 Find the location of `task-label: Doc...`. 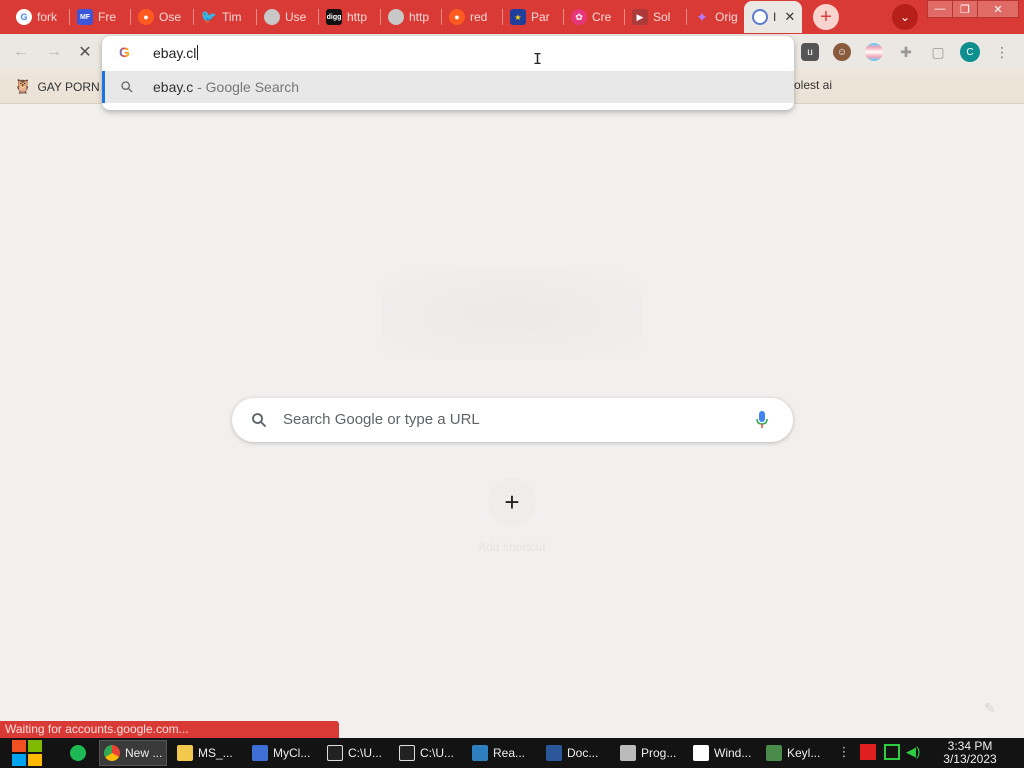

task-label: Doc... is located at coordinates (583, 753).